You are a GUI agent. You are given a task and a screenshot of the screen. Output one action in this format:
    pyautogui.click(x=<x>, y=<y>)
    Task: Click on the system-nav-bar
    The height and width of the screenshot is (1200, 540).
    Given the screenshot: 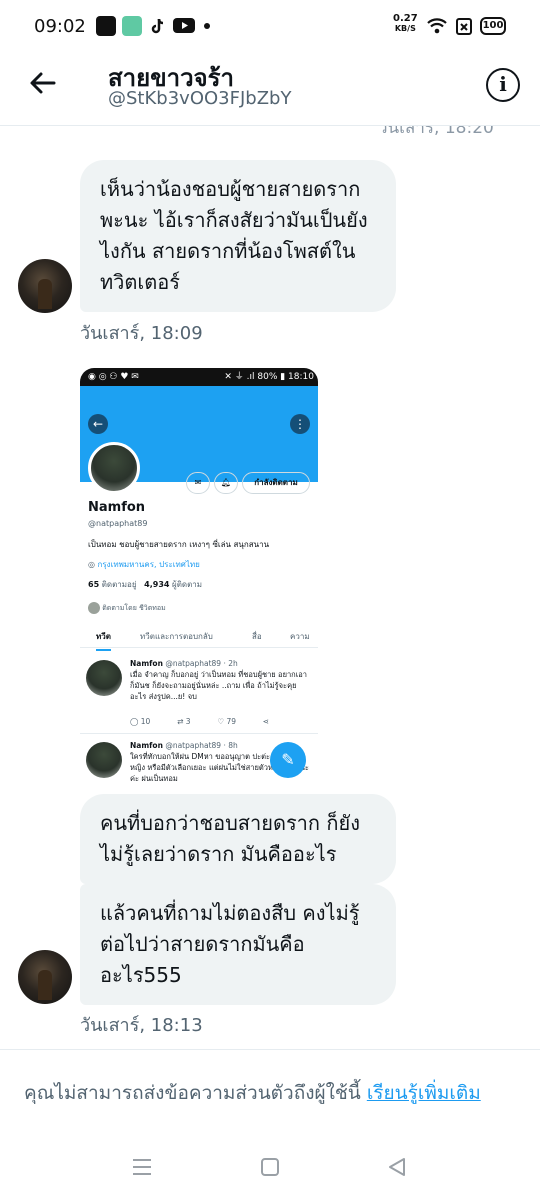 What is the action you would take?
    pyautogui.click(x=270, y=1170)
    